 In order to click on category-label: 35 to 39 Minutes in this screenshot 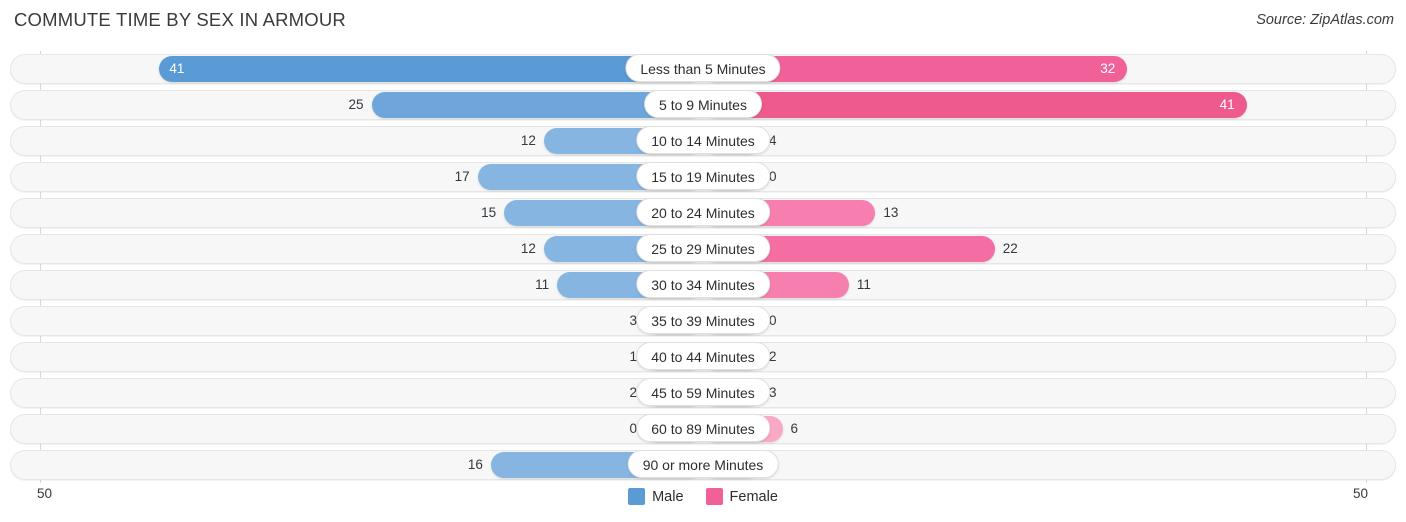, I will do `click(703, 320)`.